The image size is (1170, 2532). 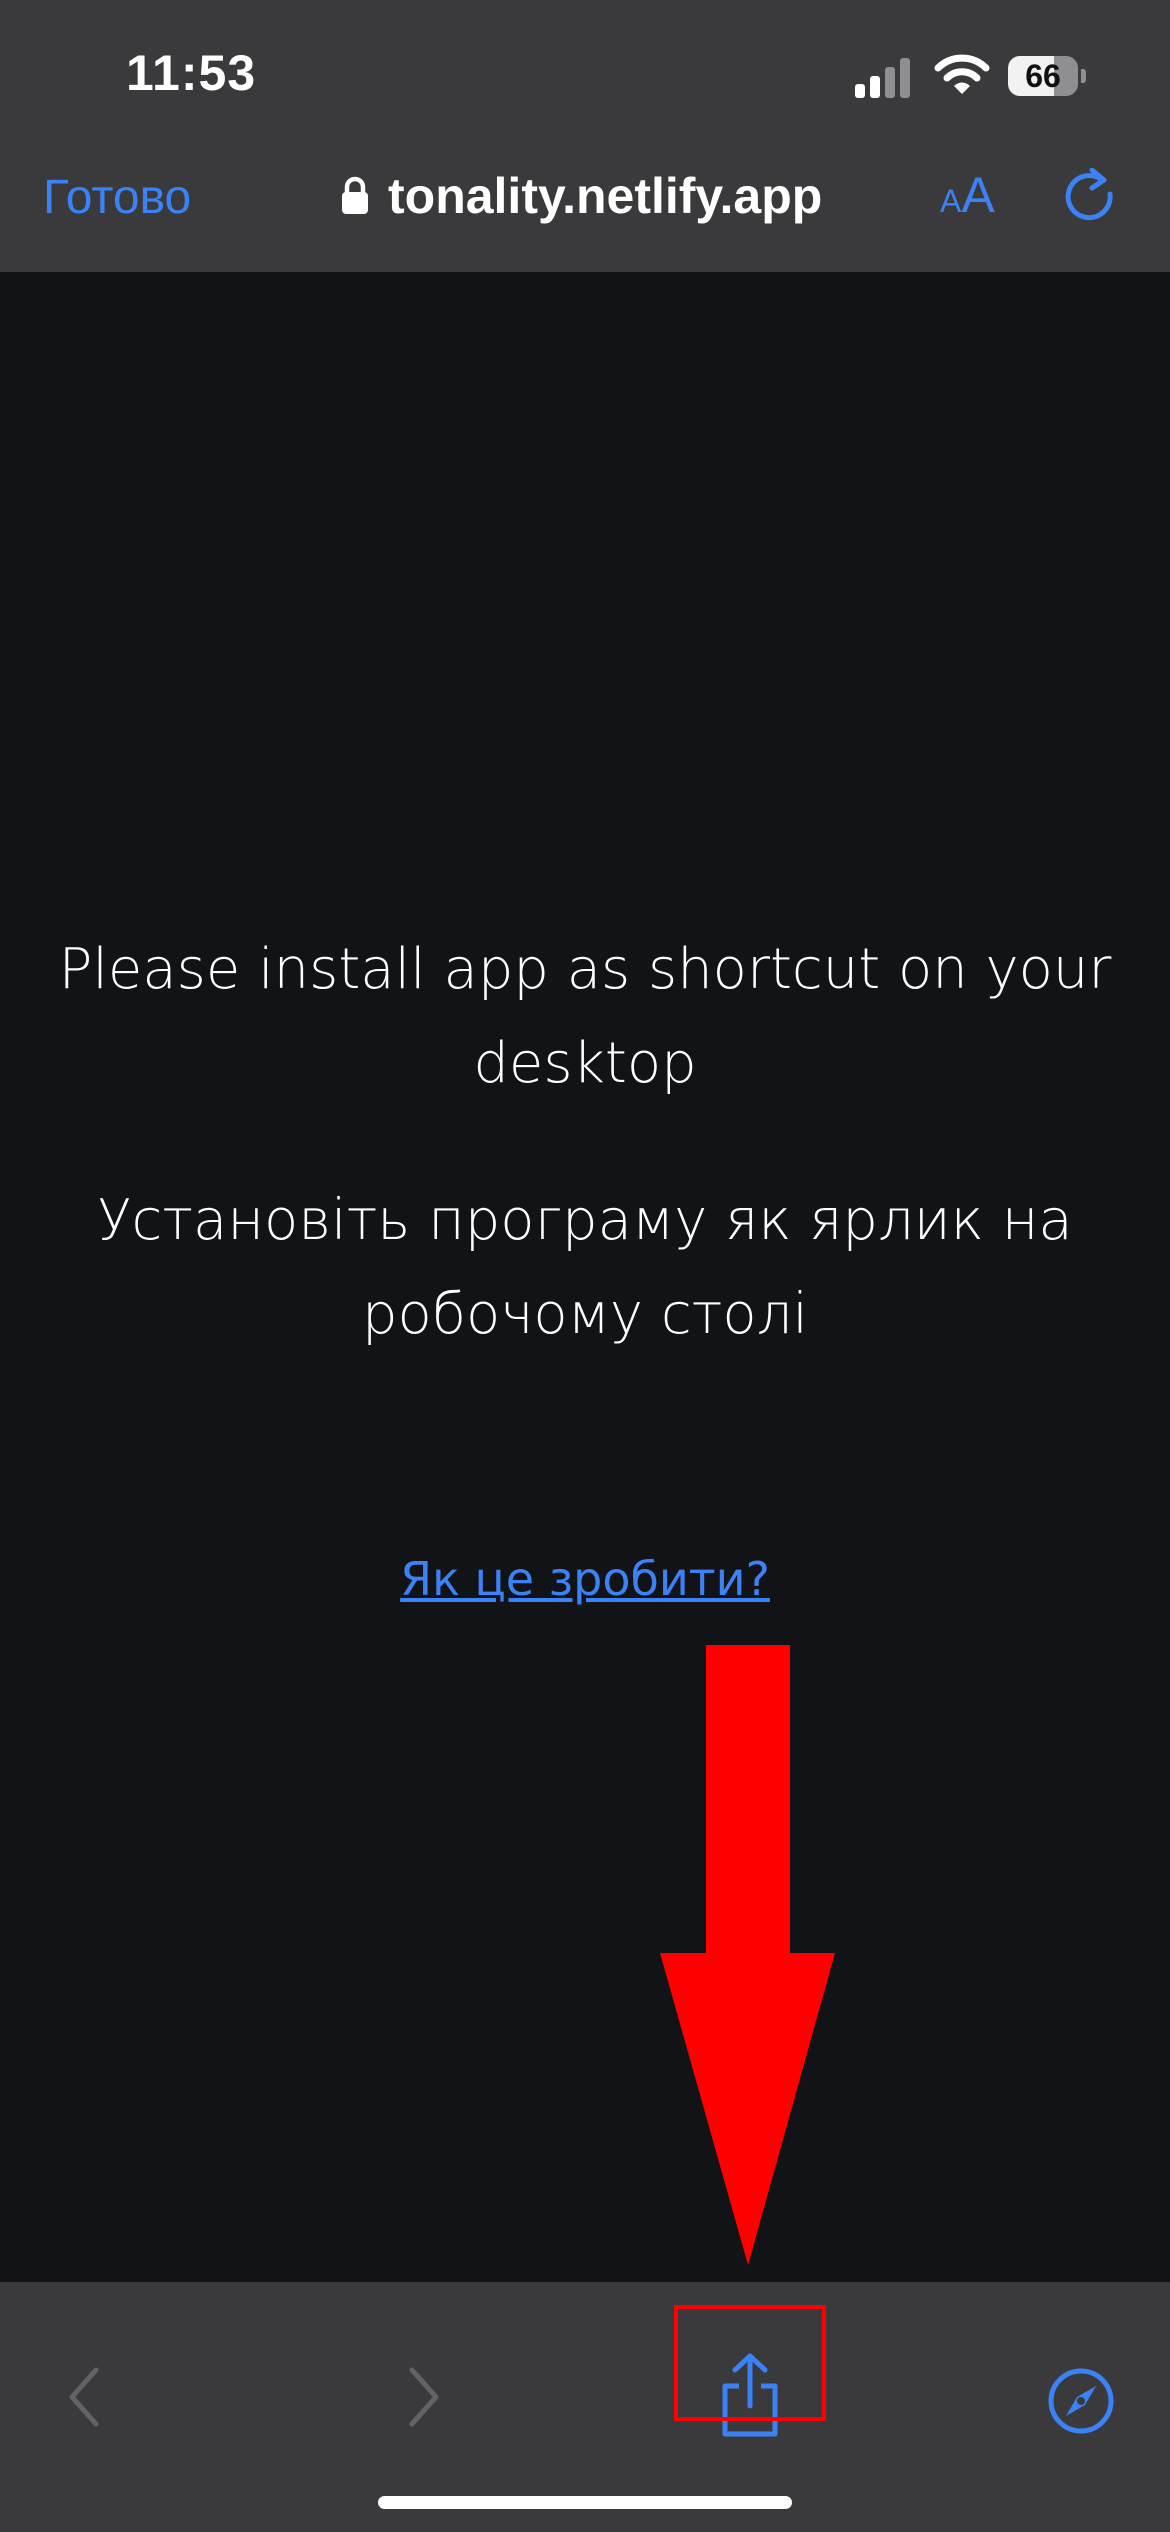 I want to click on battery-icon: 66, so click(x=1047, y=76).